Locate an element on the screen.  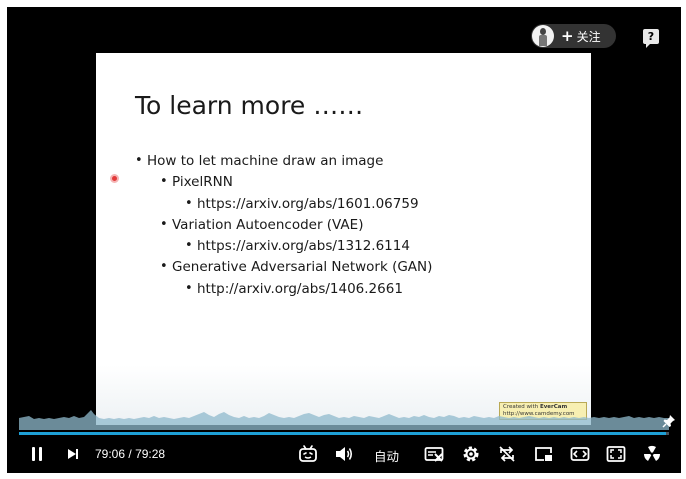
danmaku-icon is located at coordinates (308, 453).